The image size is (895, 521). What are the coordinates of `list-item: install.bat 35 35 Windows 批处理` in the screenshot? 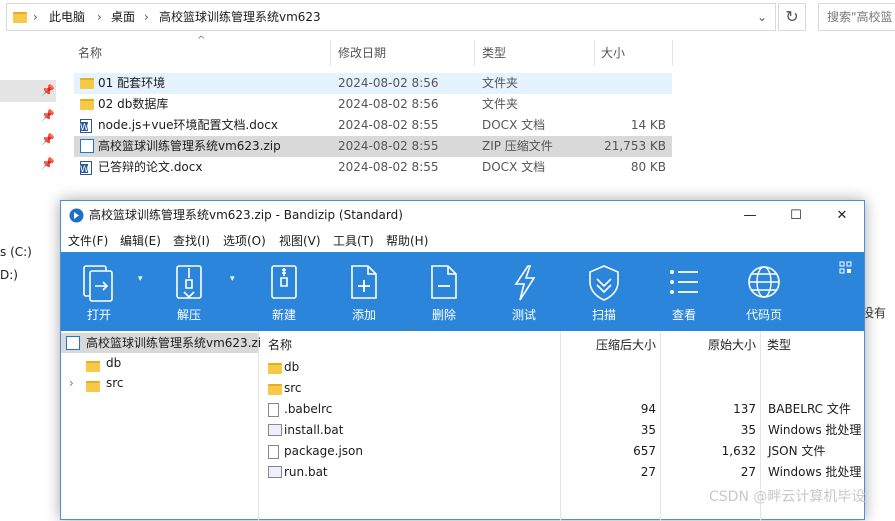 It's located at (562, 430).